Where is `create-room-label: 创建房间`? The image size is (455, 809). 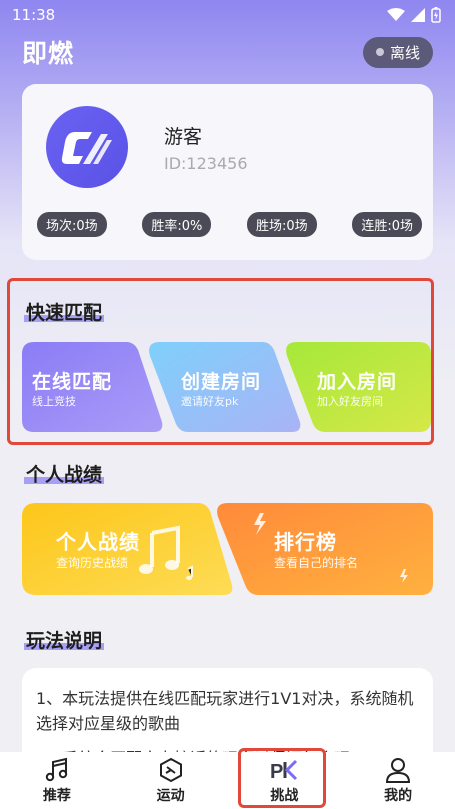 create-room-label: 创建房间 is located at coordinates (221, 382).